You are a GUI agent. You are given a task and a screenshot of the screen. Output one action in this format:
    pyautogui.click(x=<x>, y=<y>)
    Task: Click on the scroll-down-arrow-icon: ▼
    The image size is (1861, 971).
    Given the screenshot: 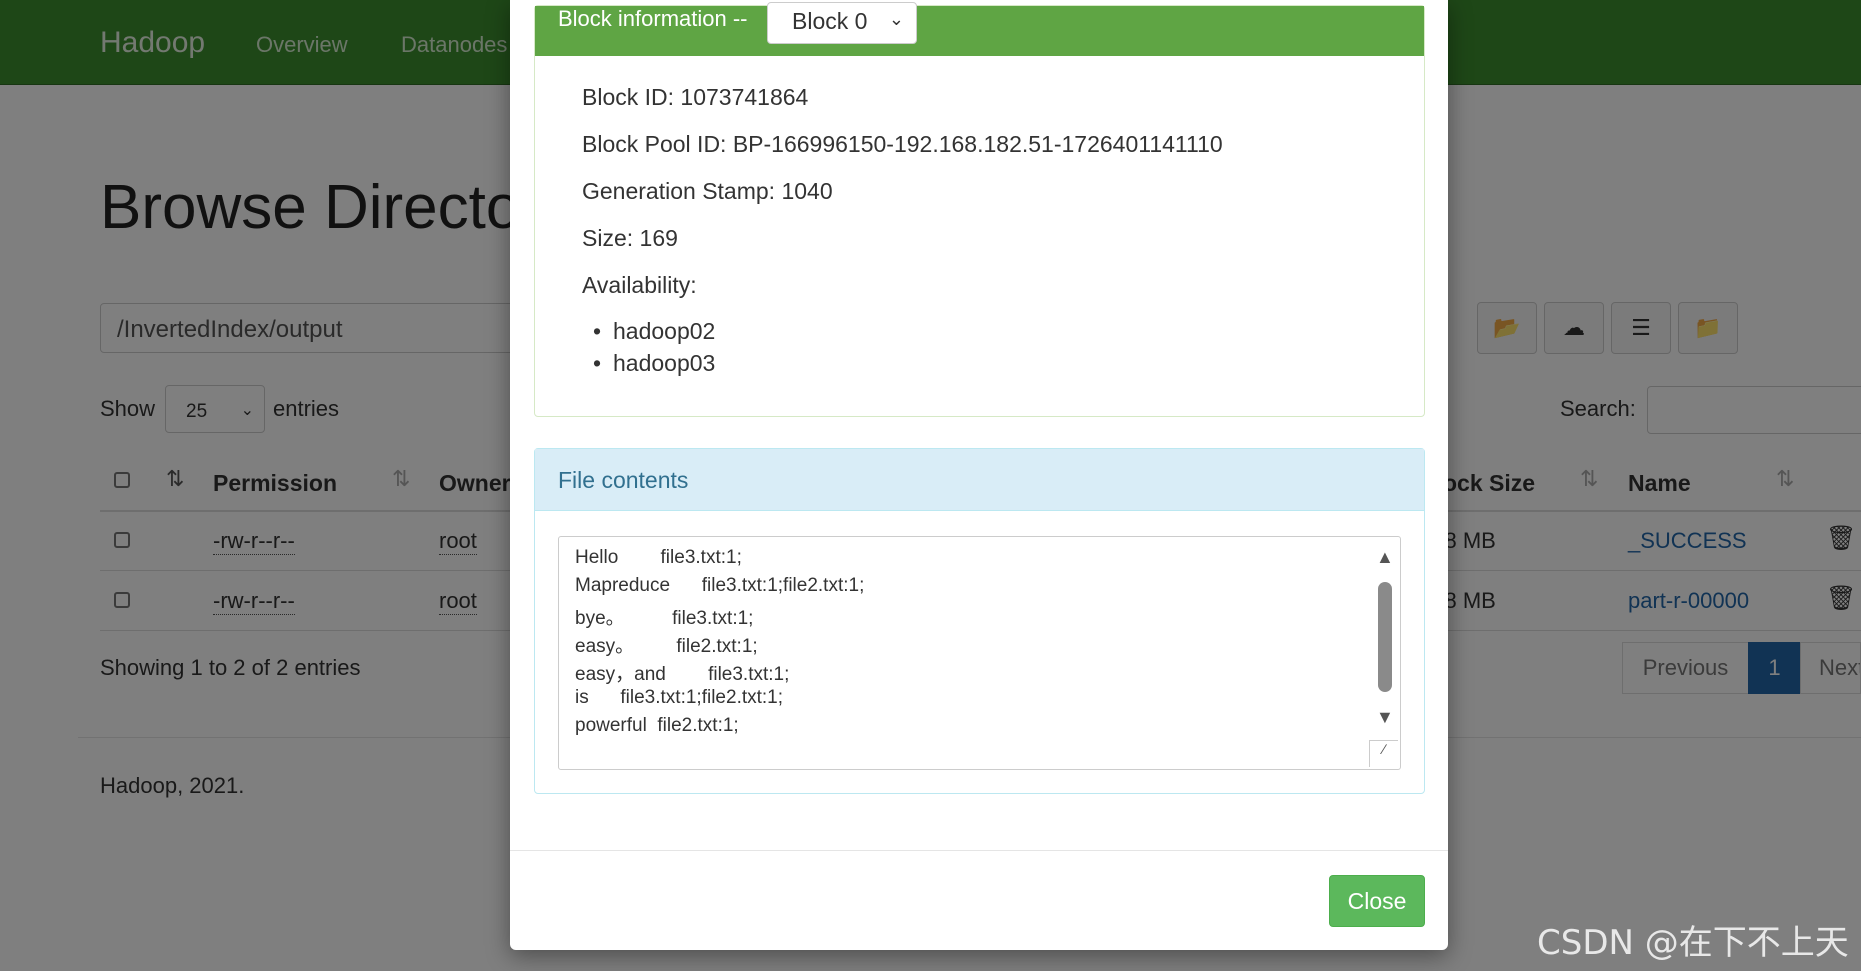 What is the action you would take?
    pyautogui.click(x=1385, y=717)
    